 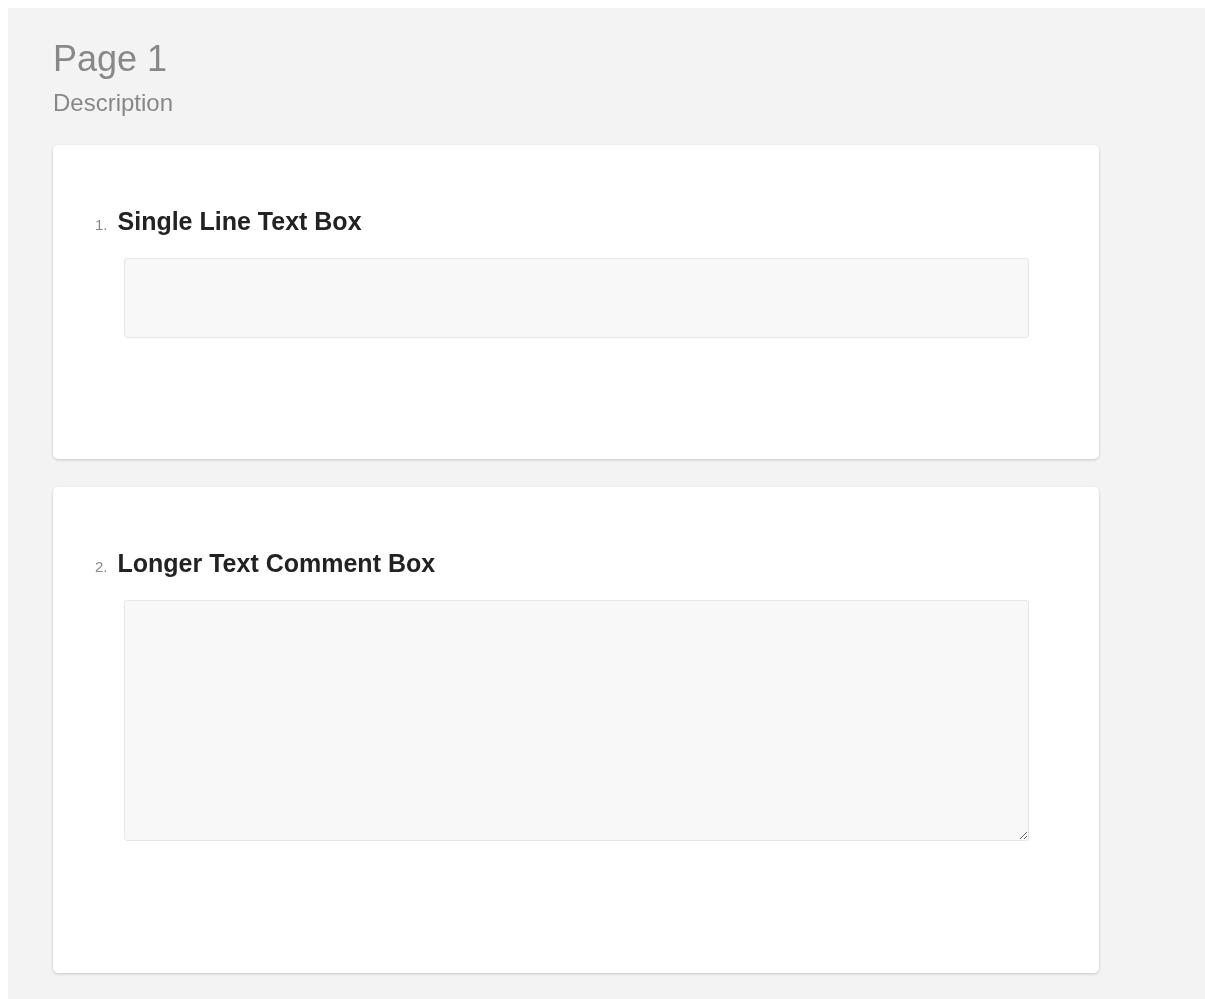 What do you see at coordinates (576, 298) in the screenshot?
I see `text-input` at bounding box center [576, 298].